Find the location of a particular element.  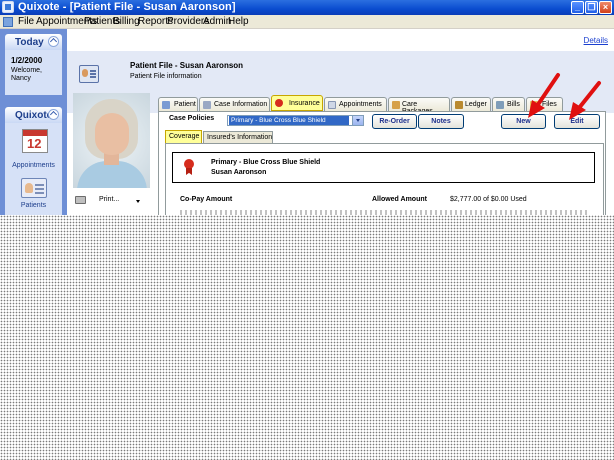

quixote-panel-header: Quixote is located at coordinates (33, 115).